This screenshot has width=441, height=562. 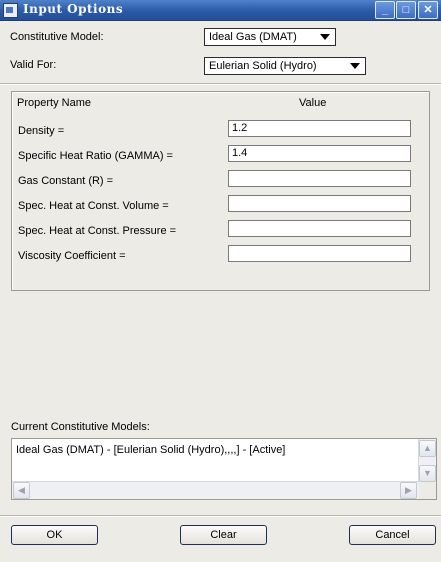 I want to click on property-label-gamma: Specific Heat Ratio (GAMMA) =, so click(x=95, y=156).